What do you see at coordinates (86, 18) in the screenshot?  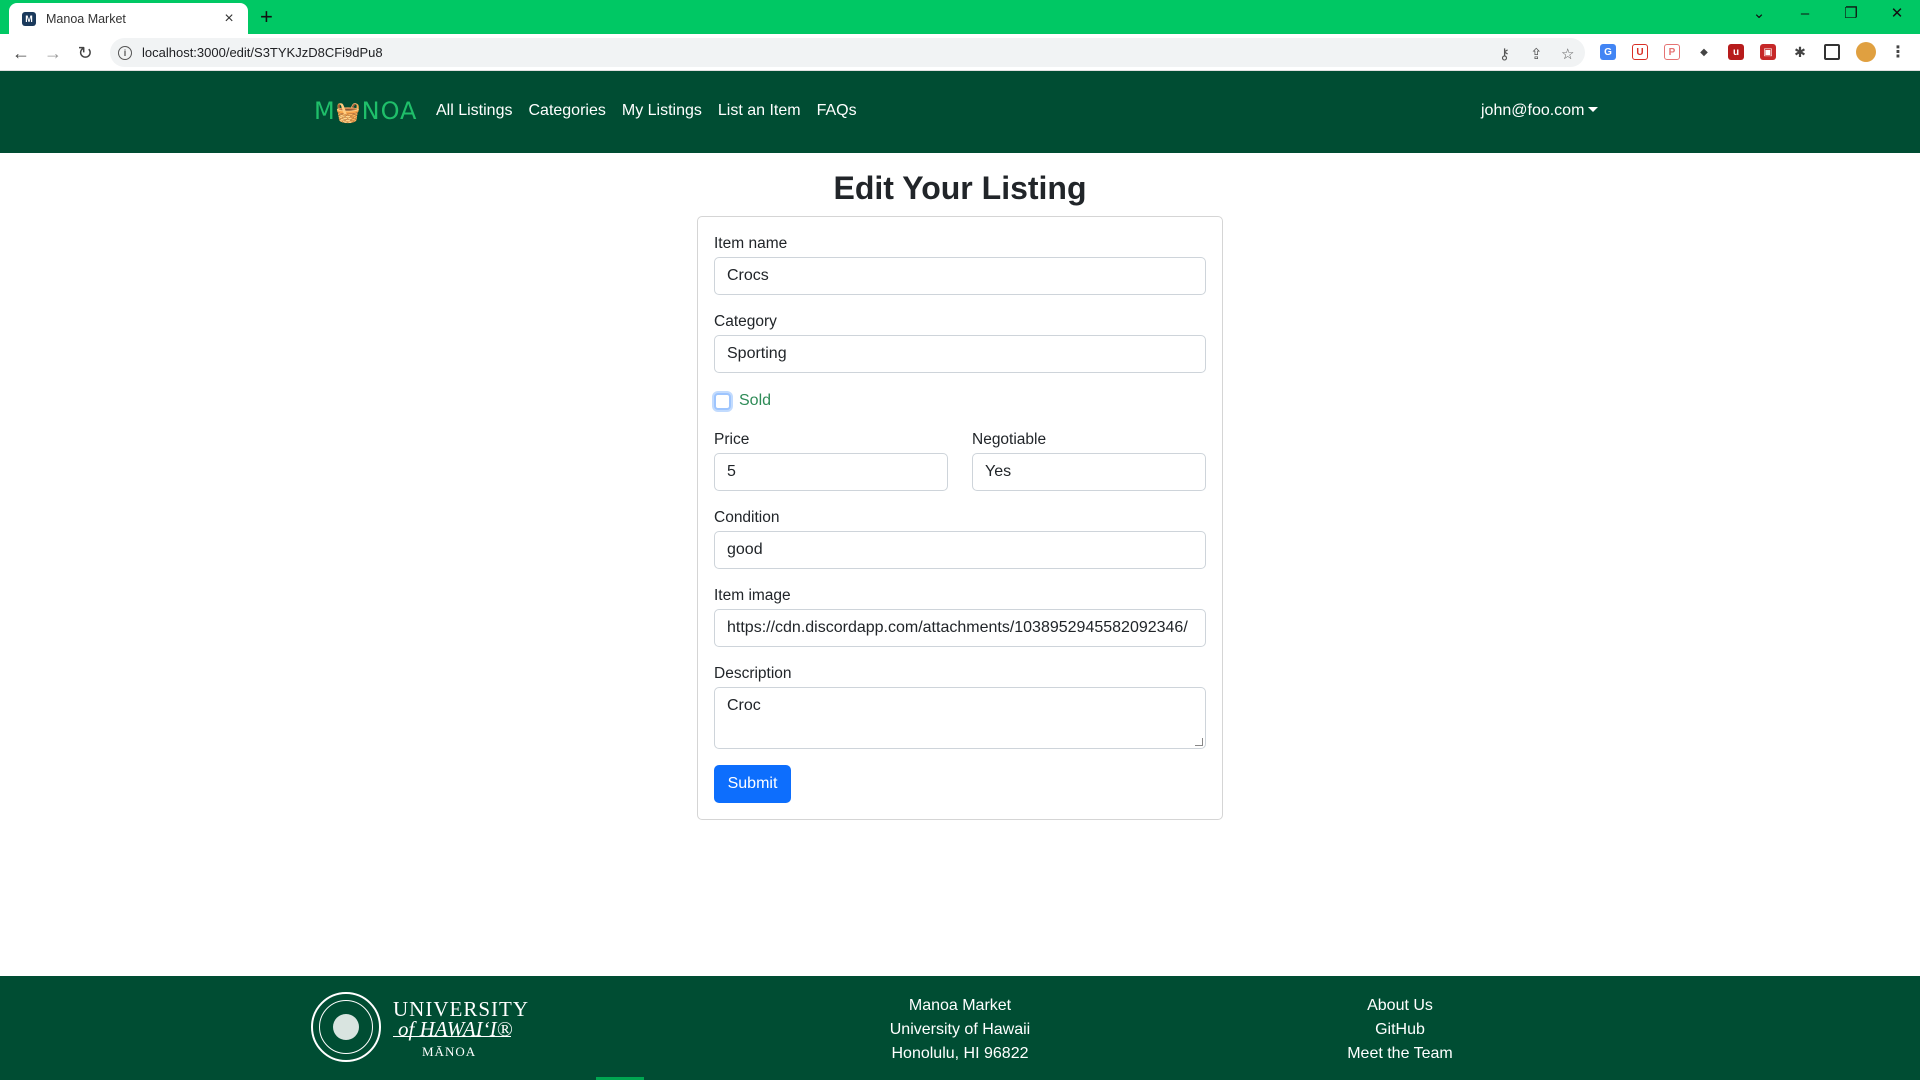 I see `tab-title: Manoa Market` at bounding box center [86, 18].